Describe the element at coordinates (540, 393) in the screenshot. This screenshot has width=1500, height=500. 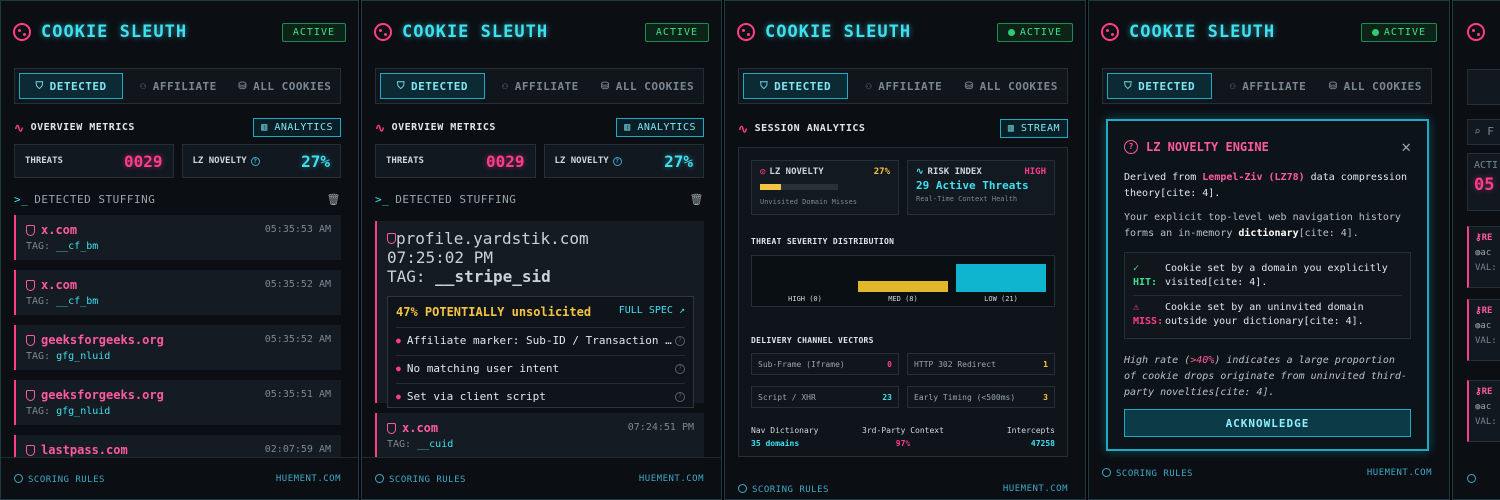
I see `reason-item: ● Set via client script?` at that location.